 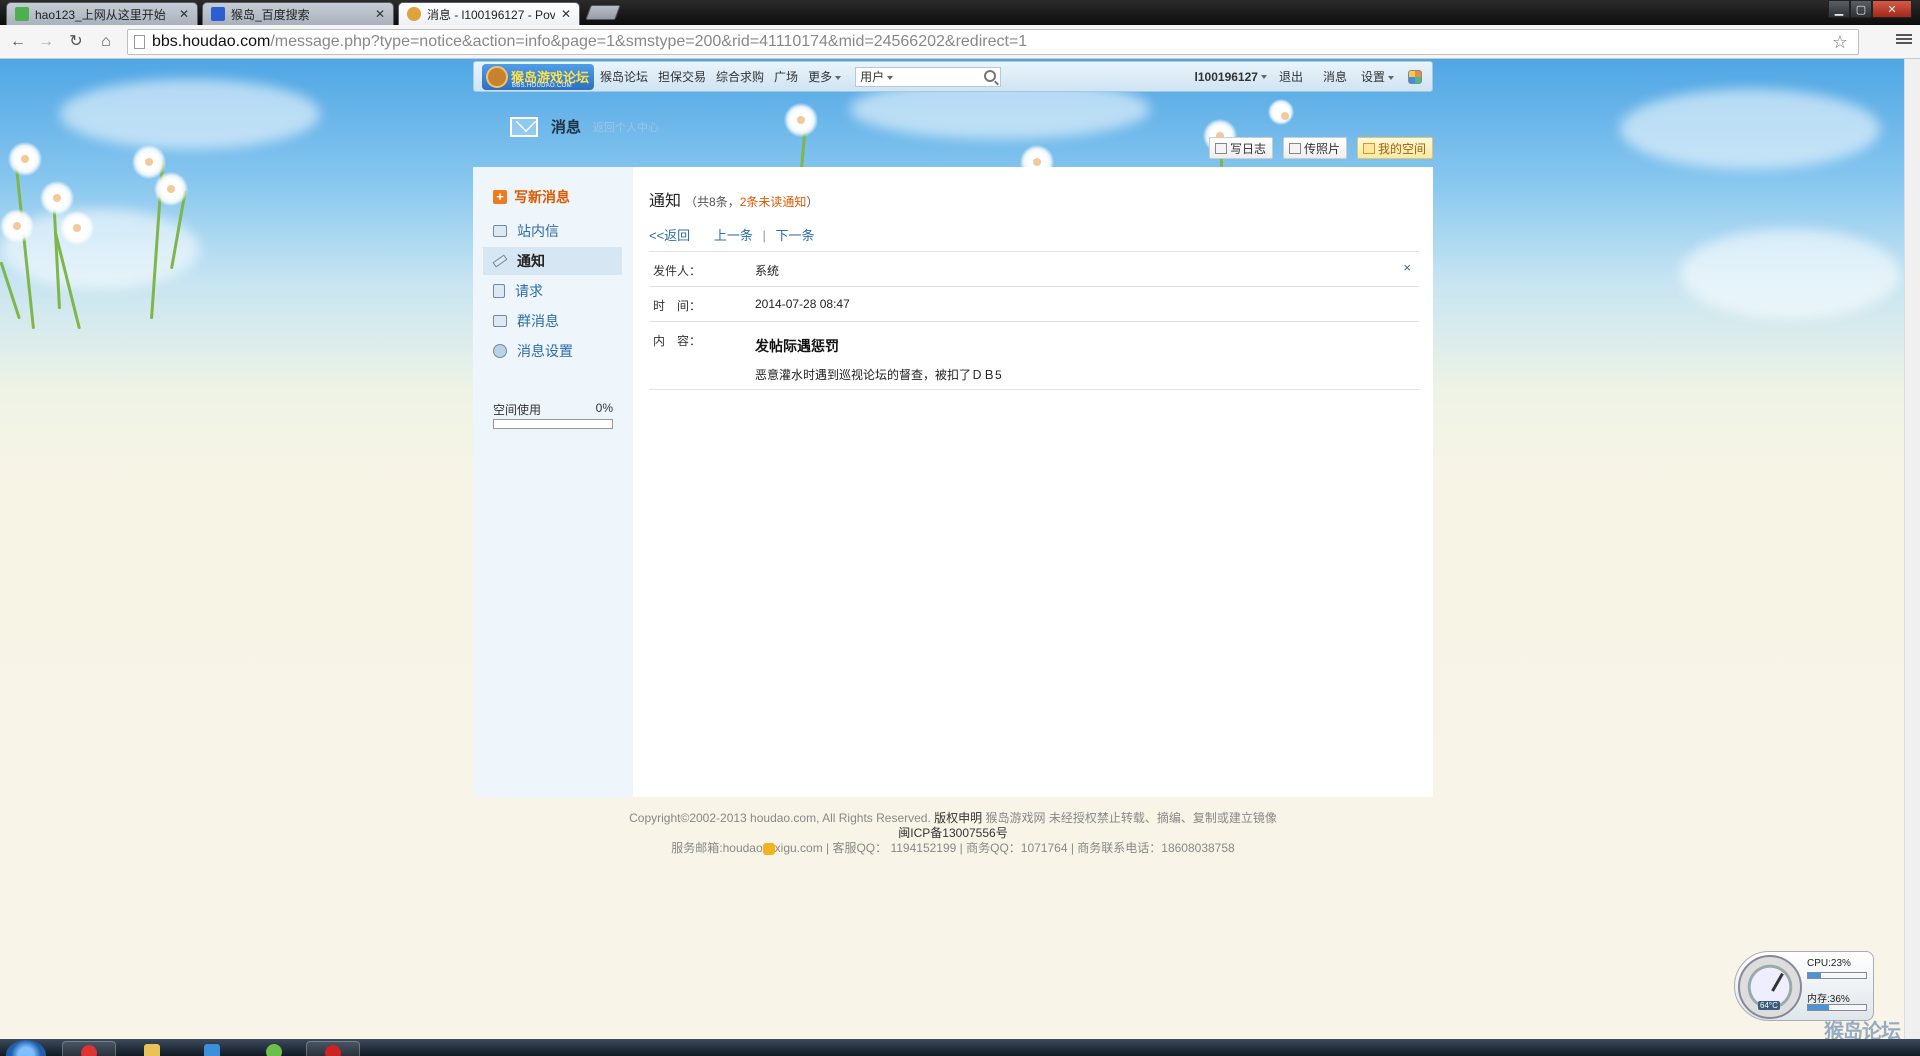 What do you see at coordinates (953, 833) in the screenshot?
I see `footer-icp: 闽ICP备13007556号` at bounding box center [953, 833].